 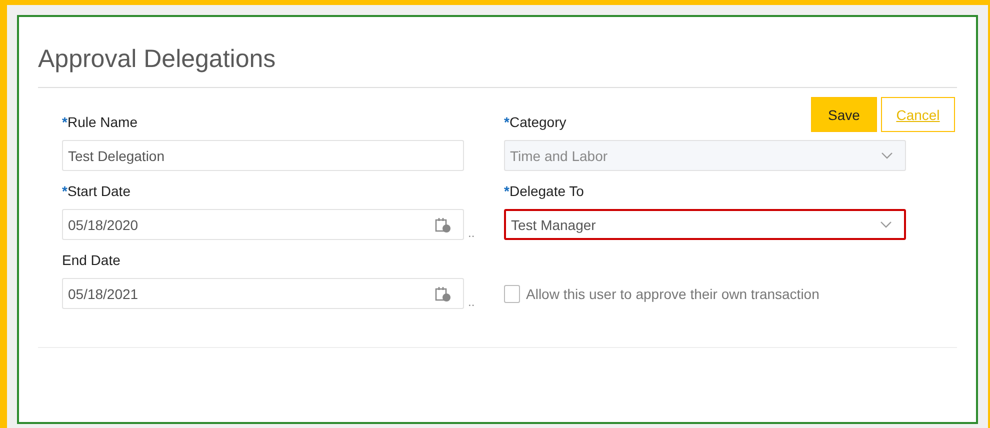 I want to click on field-label: Rule Name, so click(x=102, y=122).